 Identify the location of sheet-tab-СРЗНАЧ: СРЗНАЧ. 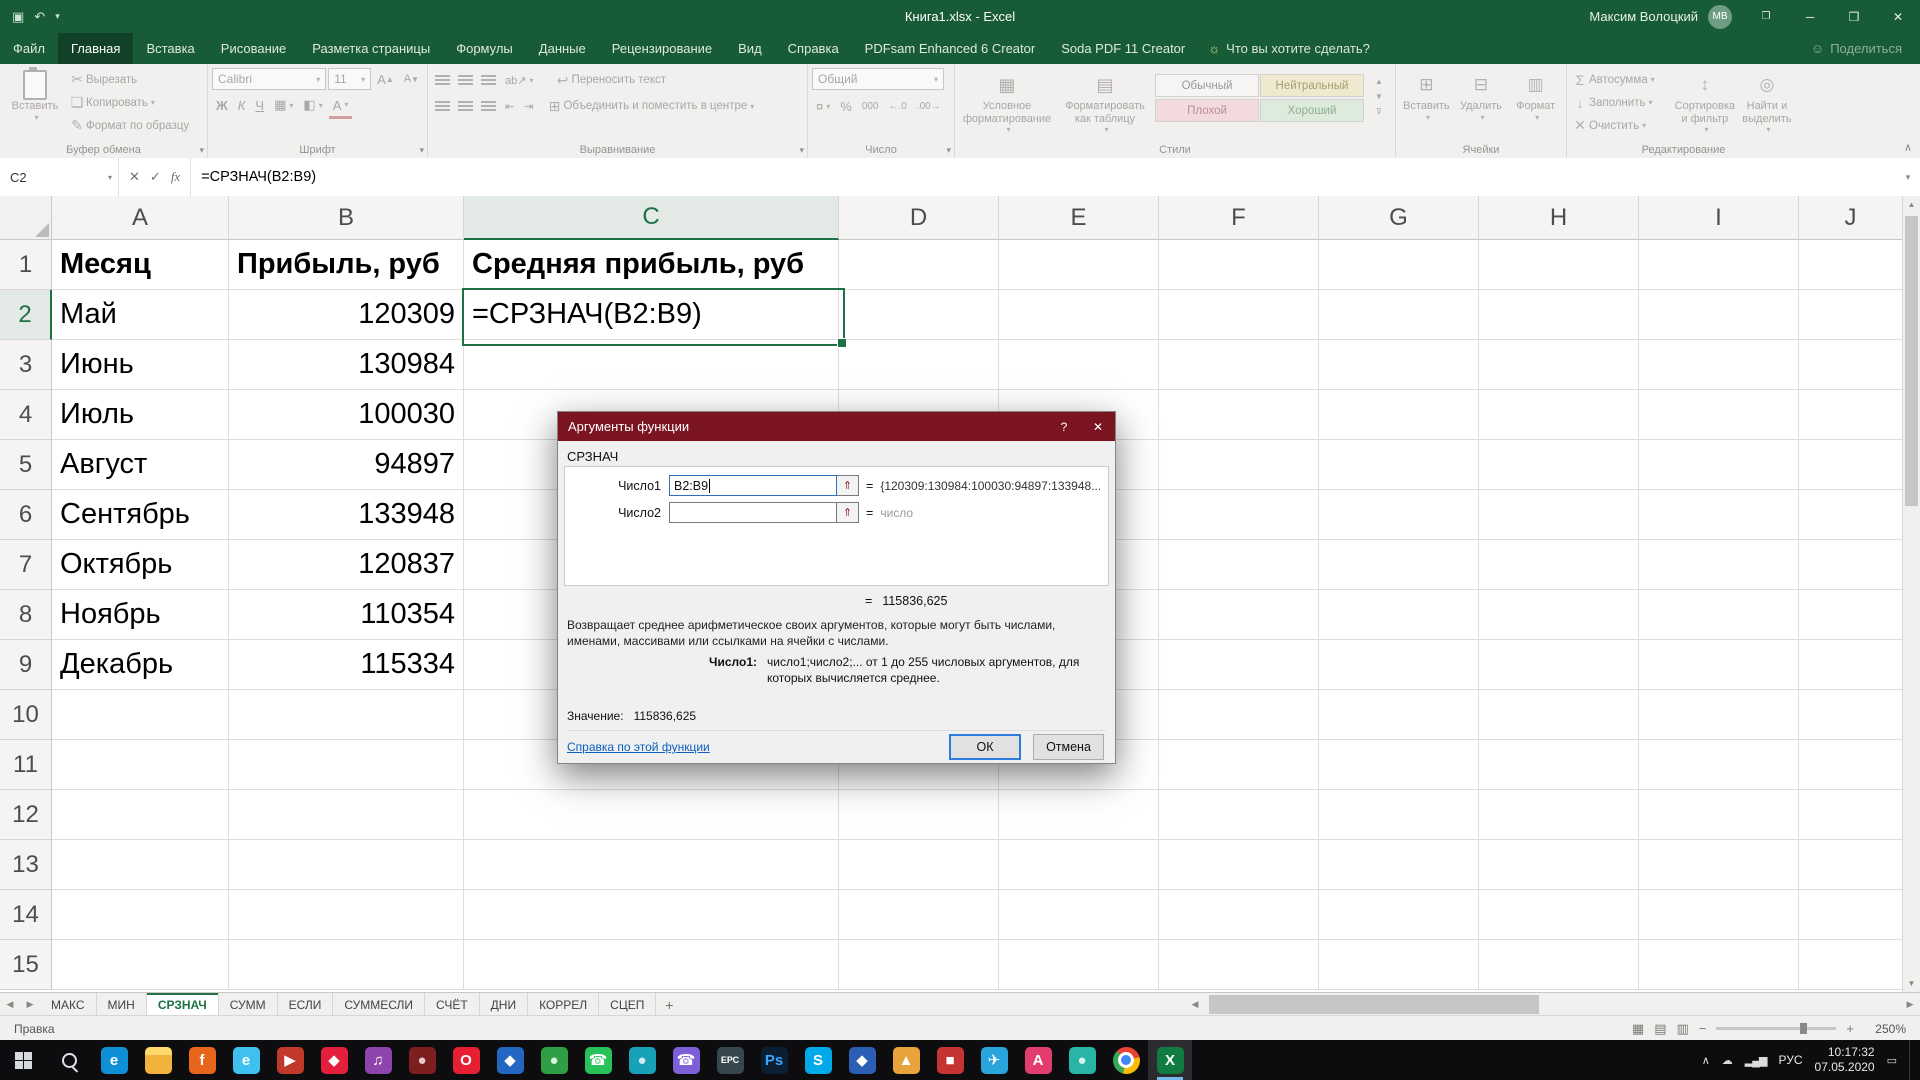
(182, 1004).